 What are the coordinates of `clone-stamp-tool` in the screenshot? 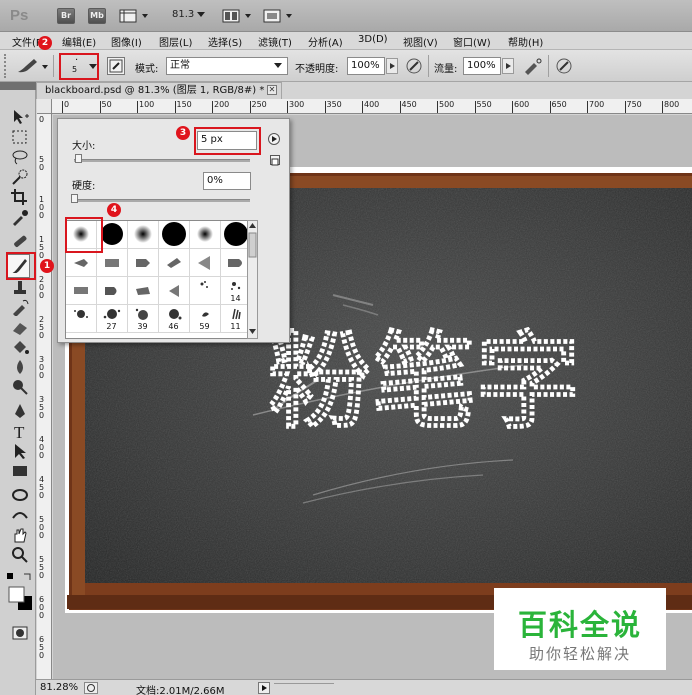 It's located at (20, 287).